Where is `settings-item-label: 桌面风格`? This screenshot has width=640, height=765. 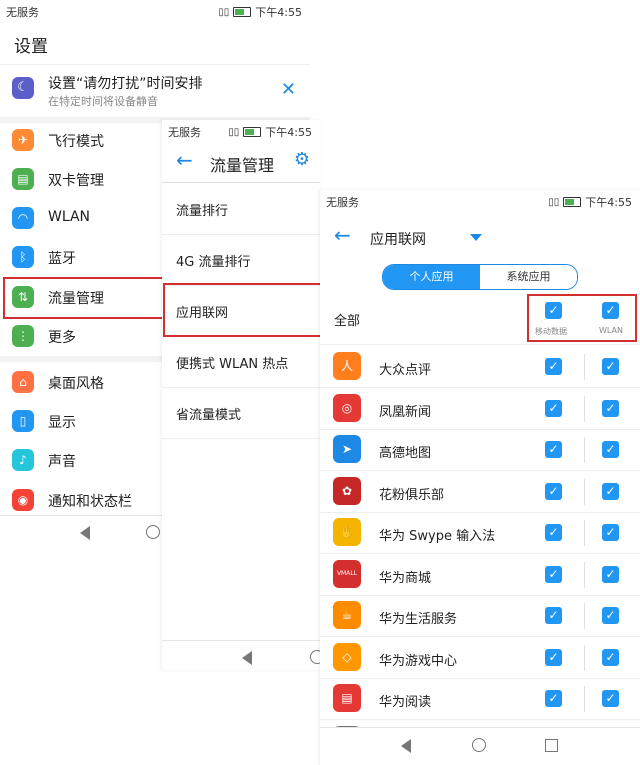
settings-item-label: 桌面风格 is located at coordinates (76, 384).